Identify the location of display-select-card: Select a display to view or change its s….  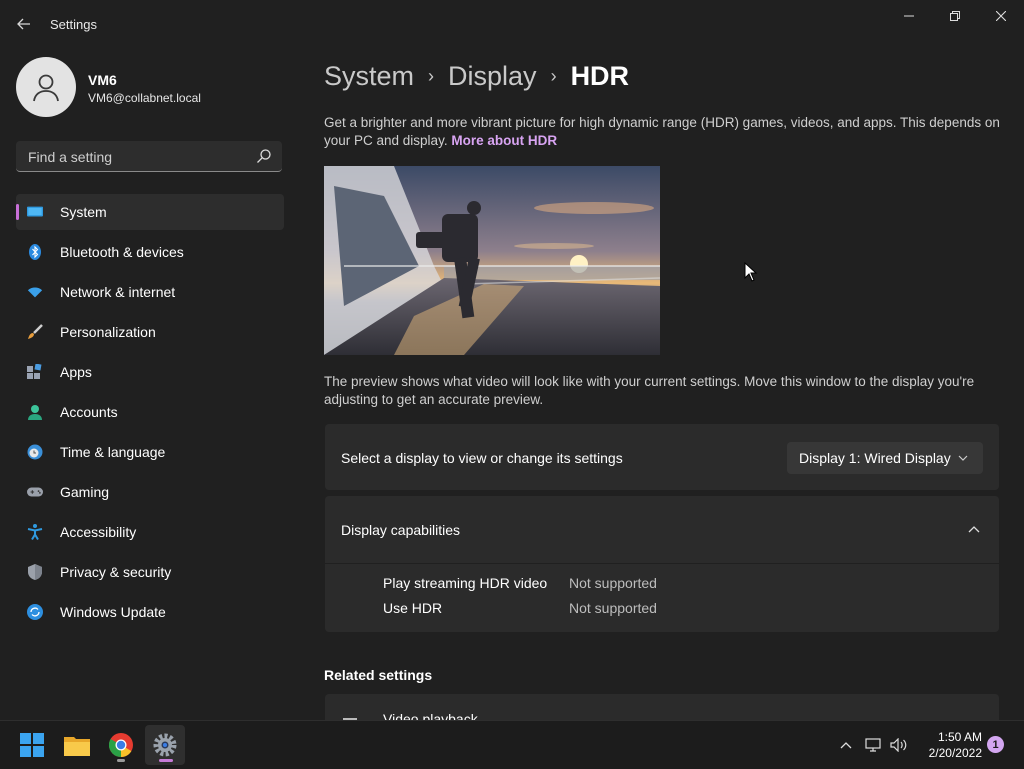
(662, 457).